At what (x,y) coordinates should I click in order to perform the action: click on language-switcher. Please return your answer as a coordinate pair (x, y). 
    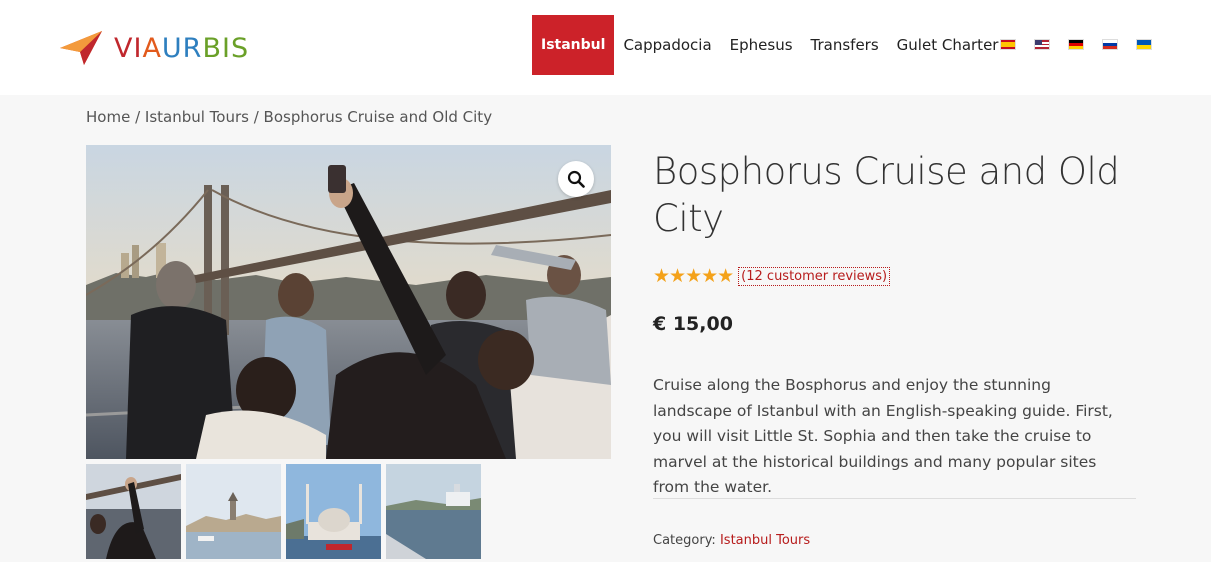
    Looking at the image, I should click on (1085, 44).